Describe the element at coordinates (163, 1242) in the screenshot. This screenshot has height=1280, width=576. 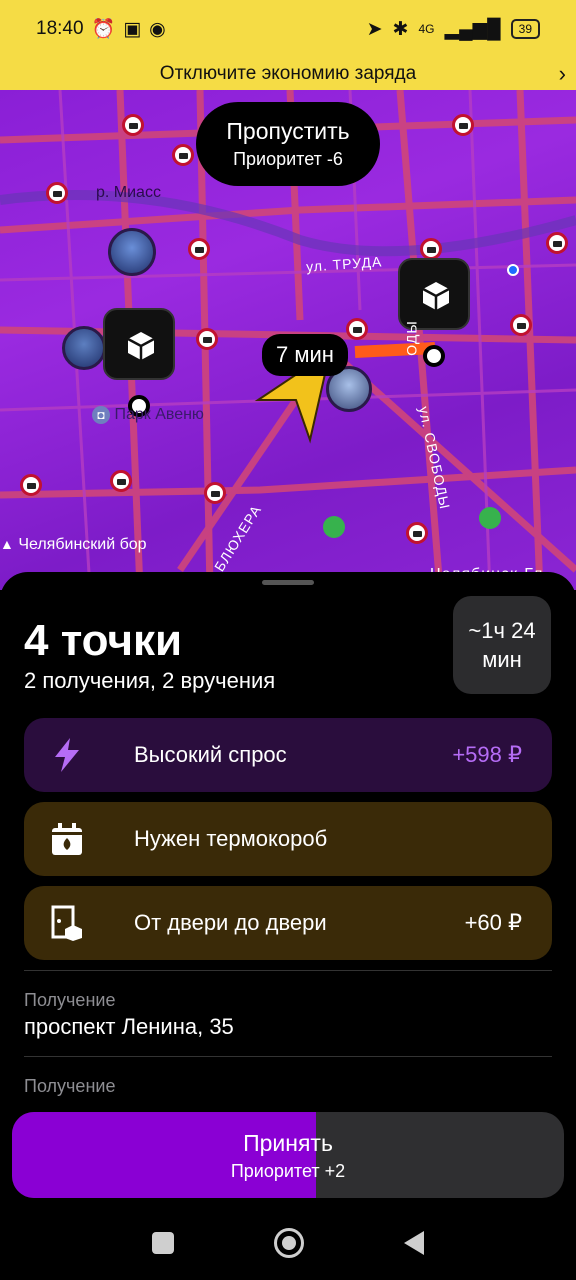
I see `recent-apps-button` at that location.